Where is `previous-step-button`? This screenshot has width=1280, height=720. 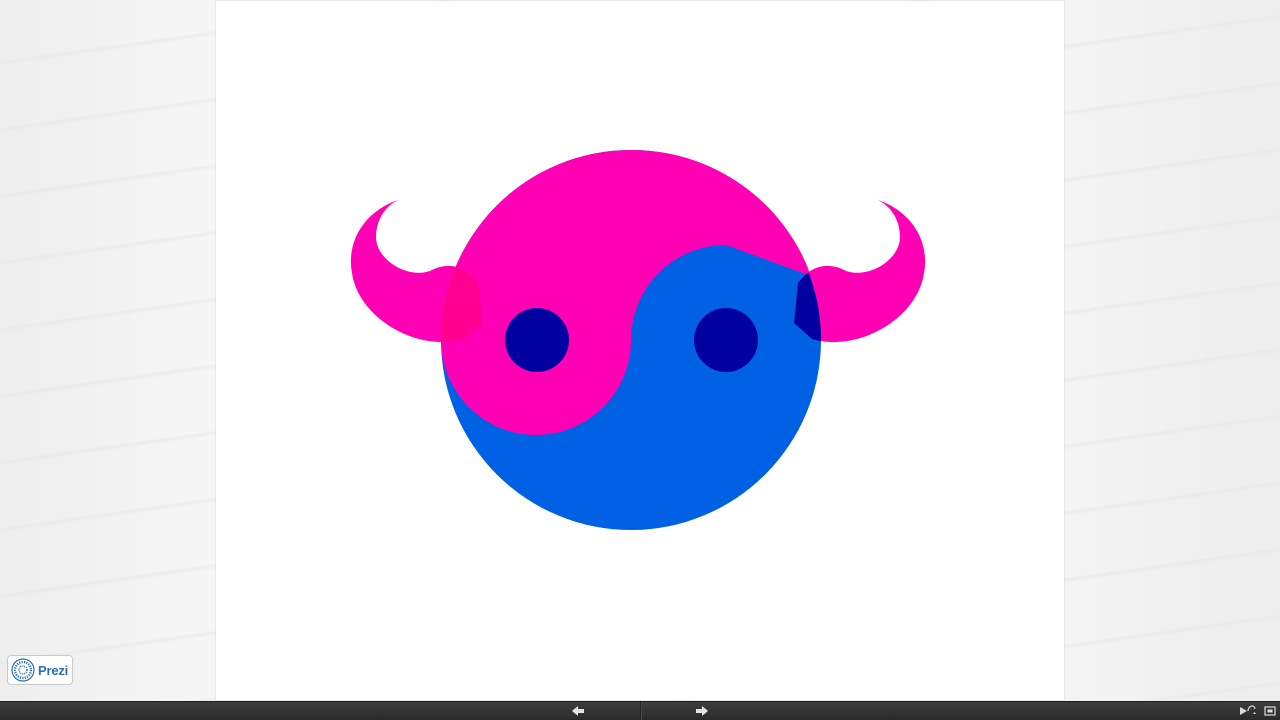
previous-step-button is located at coordinates (578, 711).